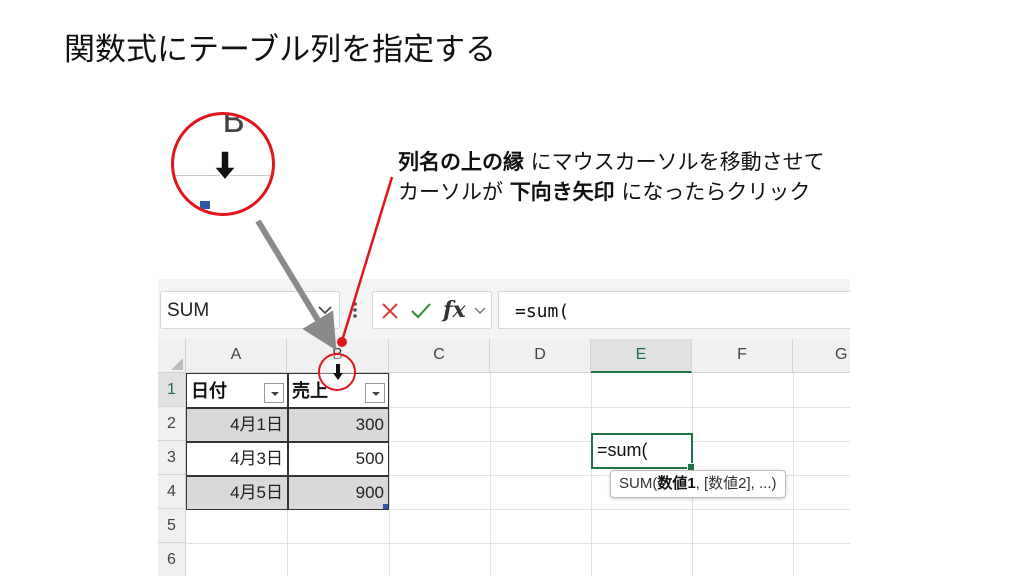  What do you see at coordinates (280, 50) in the screenshot?
I see `slide-title: 関数式にテーブル列を指定する` at bounding box center [280, 50].